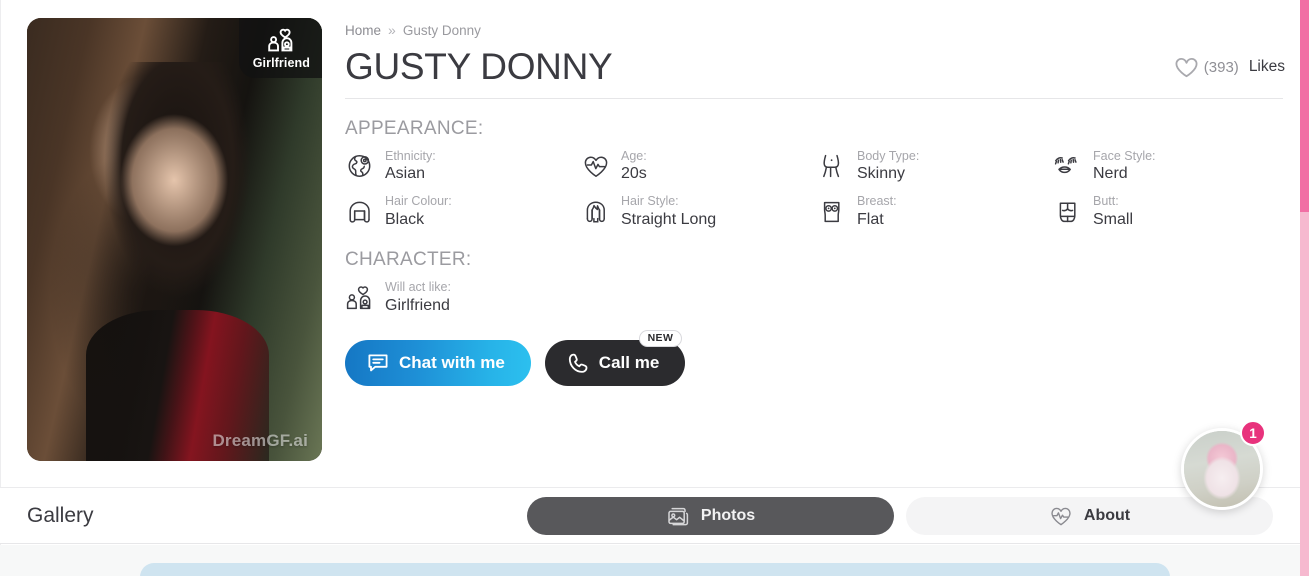 The height and width of the screenshot is (576, 1309). I want to click on attribute-hair-colour: Hair Colour: Black, so click(463, 212).